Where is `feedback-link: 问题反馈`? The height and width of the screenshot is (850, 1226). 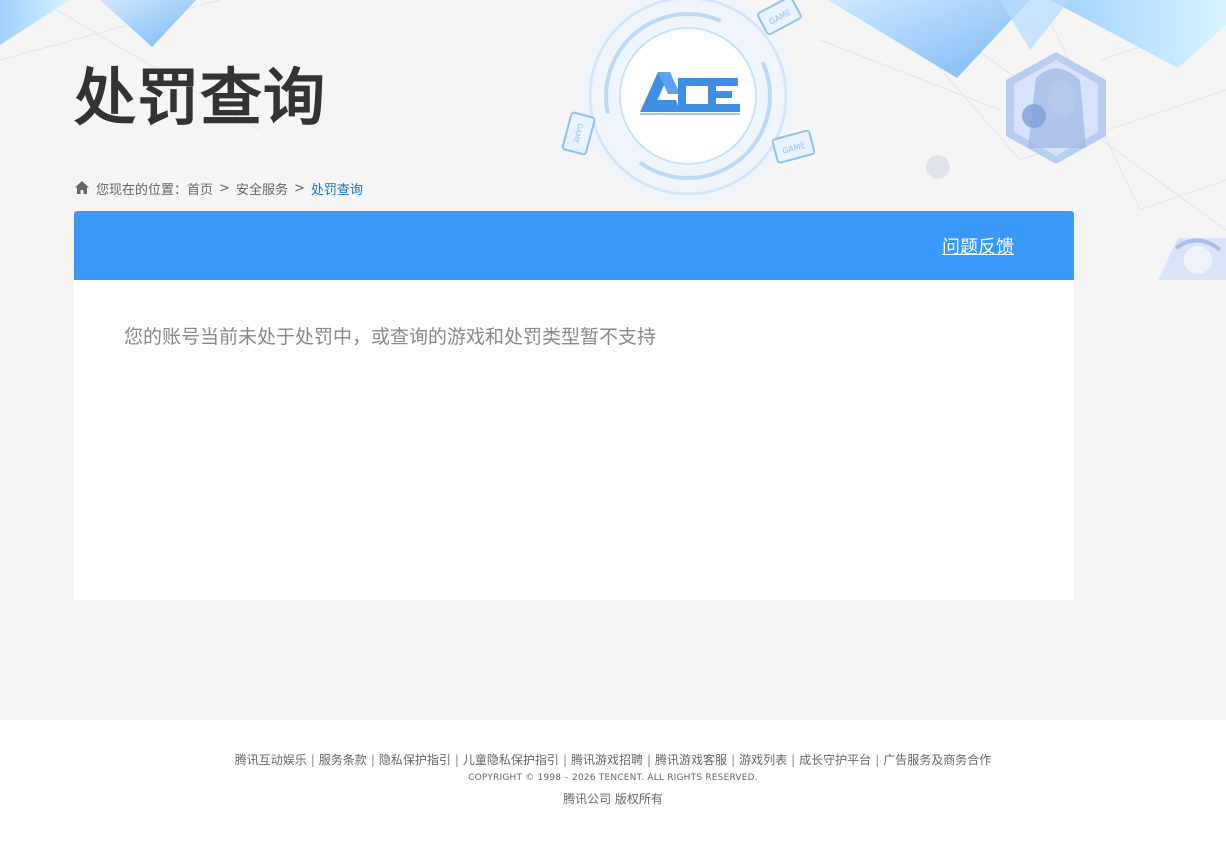 feedback-link: 问题反馈 is located at coordinates (978, 246).